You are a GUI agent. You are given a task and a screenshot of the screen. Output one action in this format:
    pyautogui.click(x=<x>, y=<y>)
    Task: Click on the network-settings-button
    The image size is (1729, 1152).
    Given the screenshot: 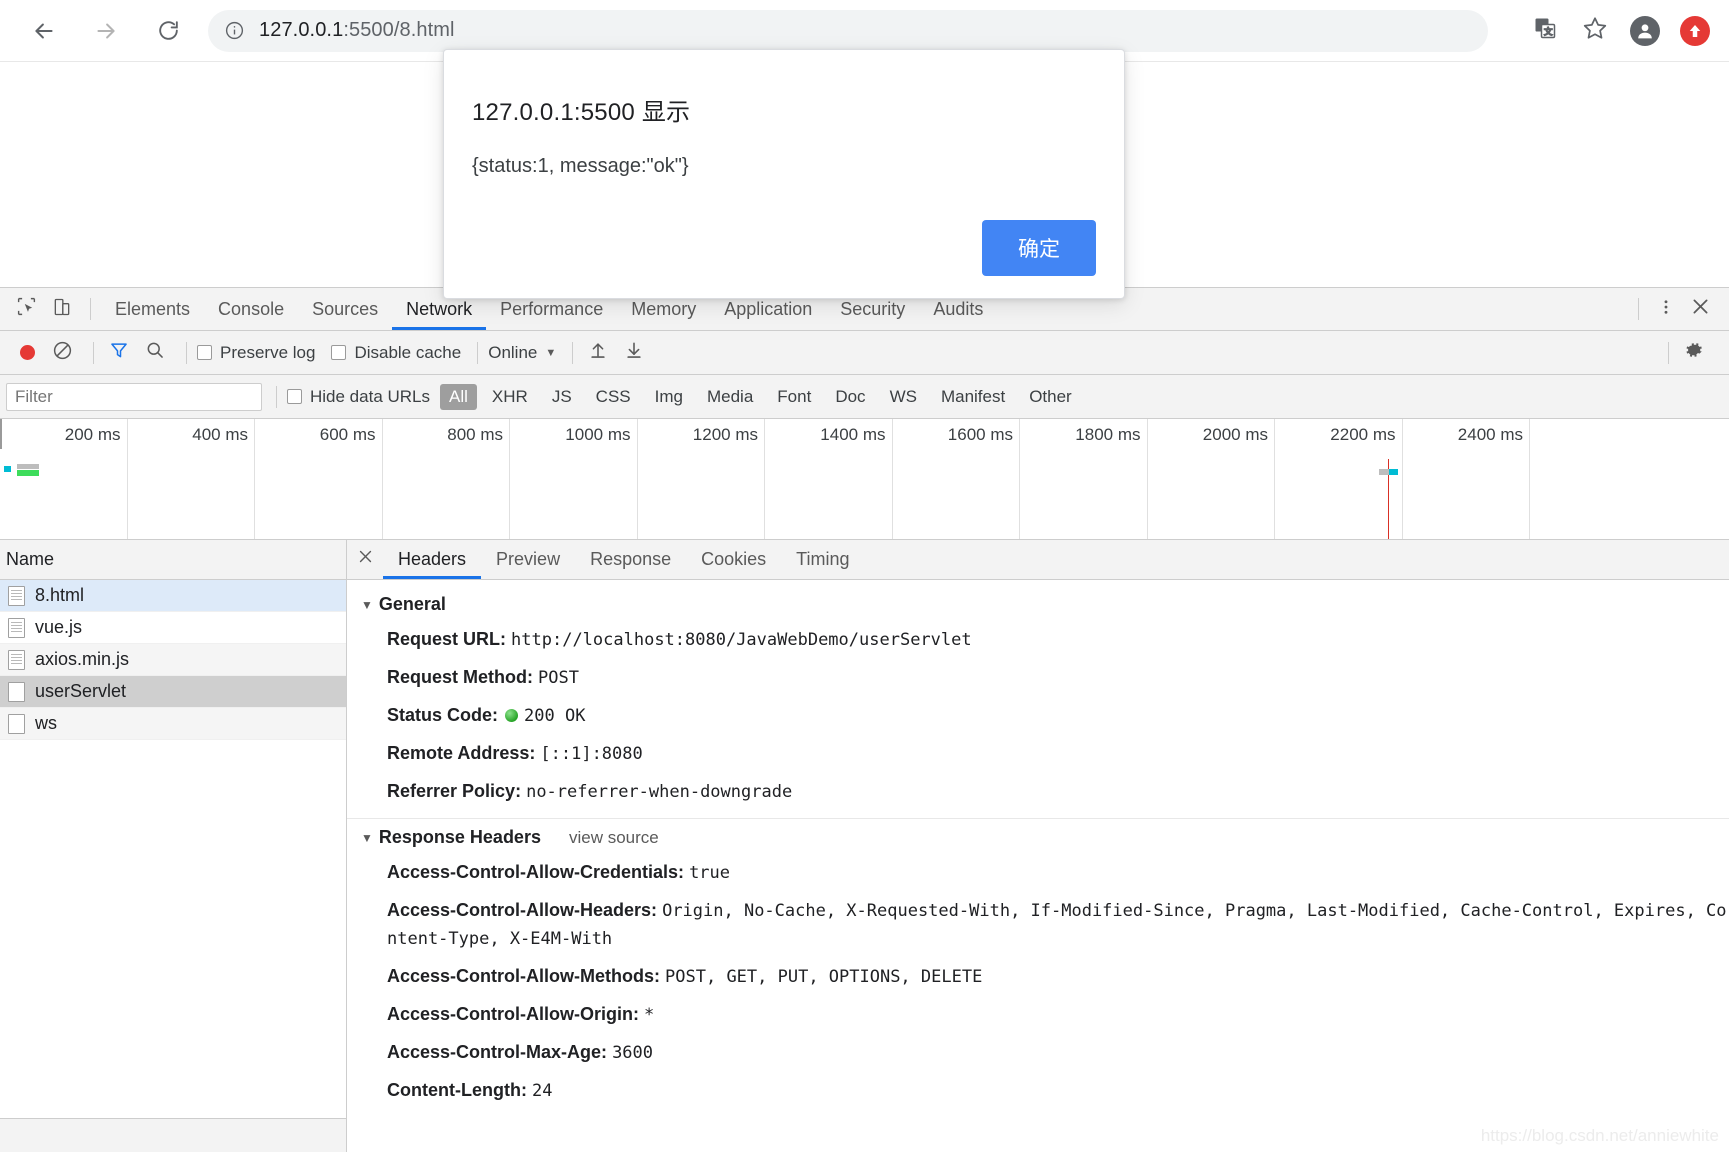 What is the action you would take?
    pyautogui.click(x=1694, y=353)
    